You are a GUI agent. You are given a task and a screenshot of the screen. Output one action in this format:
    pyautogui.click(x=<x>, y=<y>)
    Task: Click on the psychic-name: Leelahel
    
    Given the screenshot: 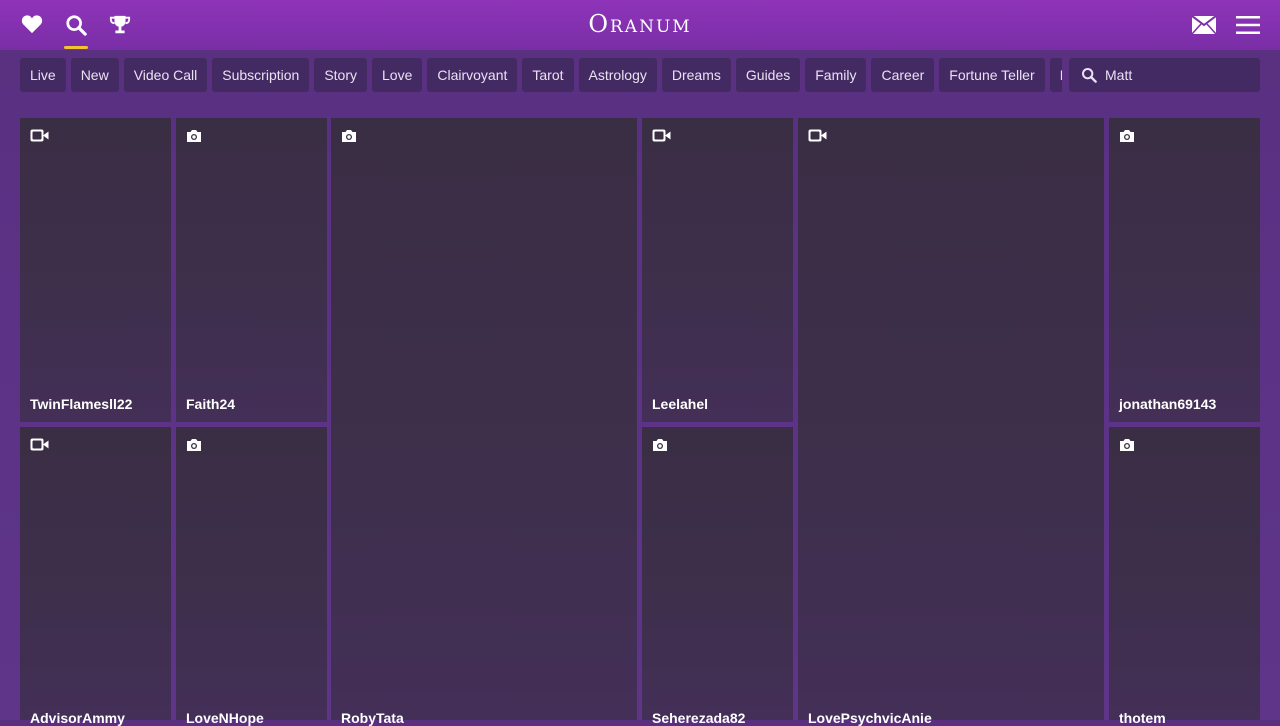 What is the action you would take?
    pyautogui.click(x=680, y=404)
    